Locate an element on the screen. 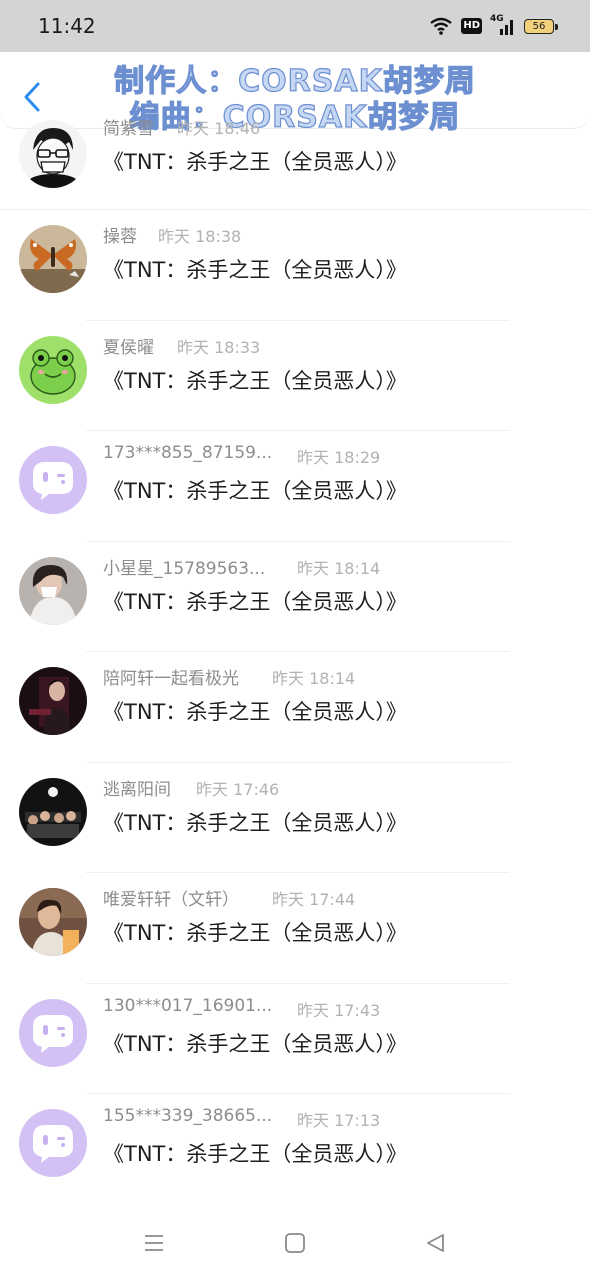 The image size is (590, 1280). comment-time: 昨天 17:43 is located at coordinates (339, 1010).